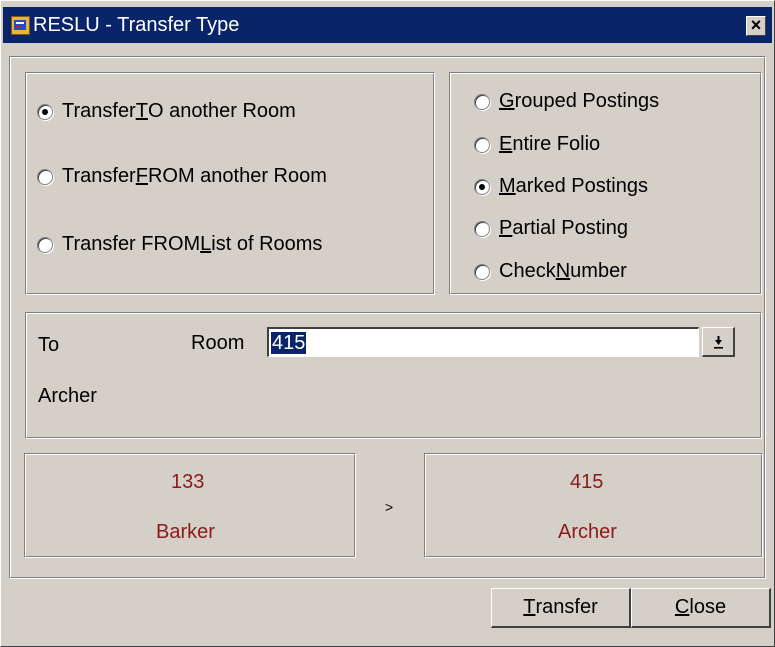 This screenshot has width=775, height=647. Describe the element at coordinates (188, 482) in the screenshot. I see `from-room-number: 133` at that location.